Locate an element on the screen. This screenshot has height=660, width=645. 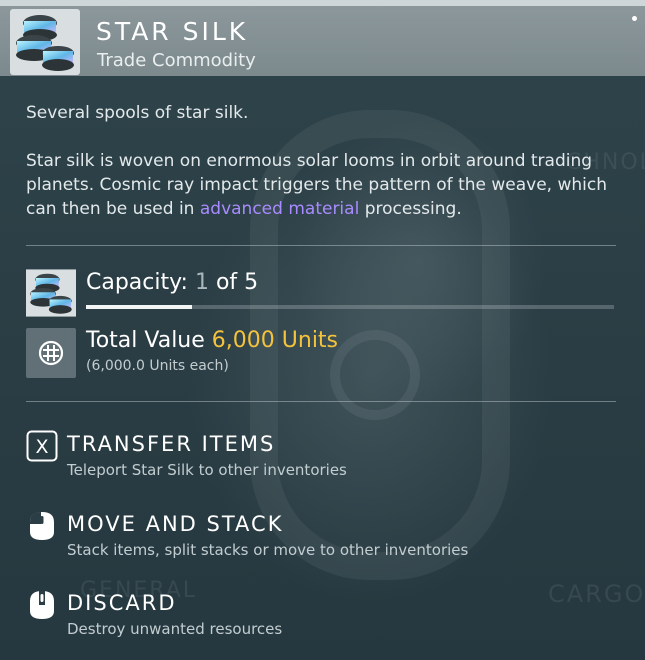
capacity-max: of 5 is located at coordinates (237, 282).